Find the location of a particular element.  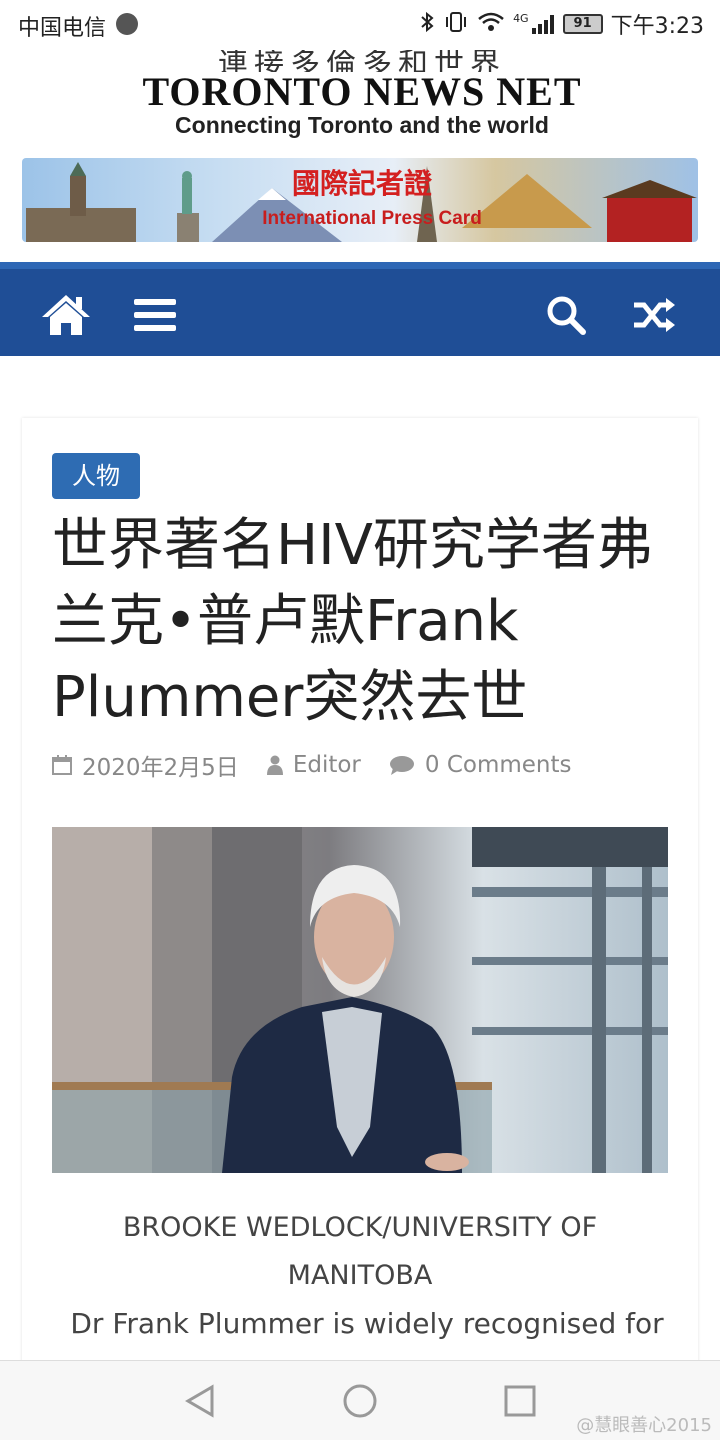

post-author: Editor is located at coordinates (313, 765).